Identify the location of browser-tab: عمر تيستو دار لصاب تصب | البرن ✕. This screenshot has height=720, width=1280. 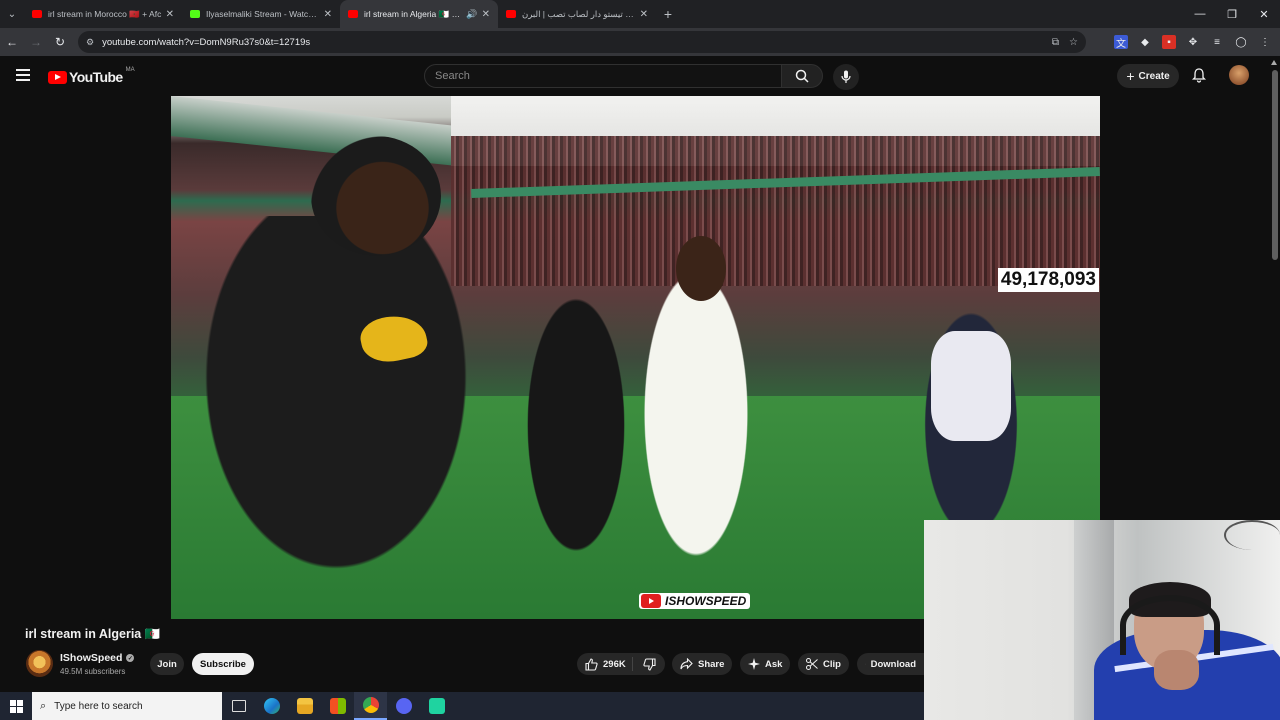
(577, 14).